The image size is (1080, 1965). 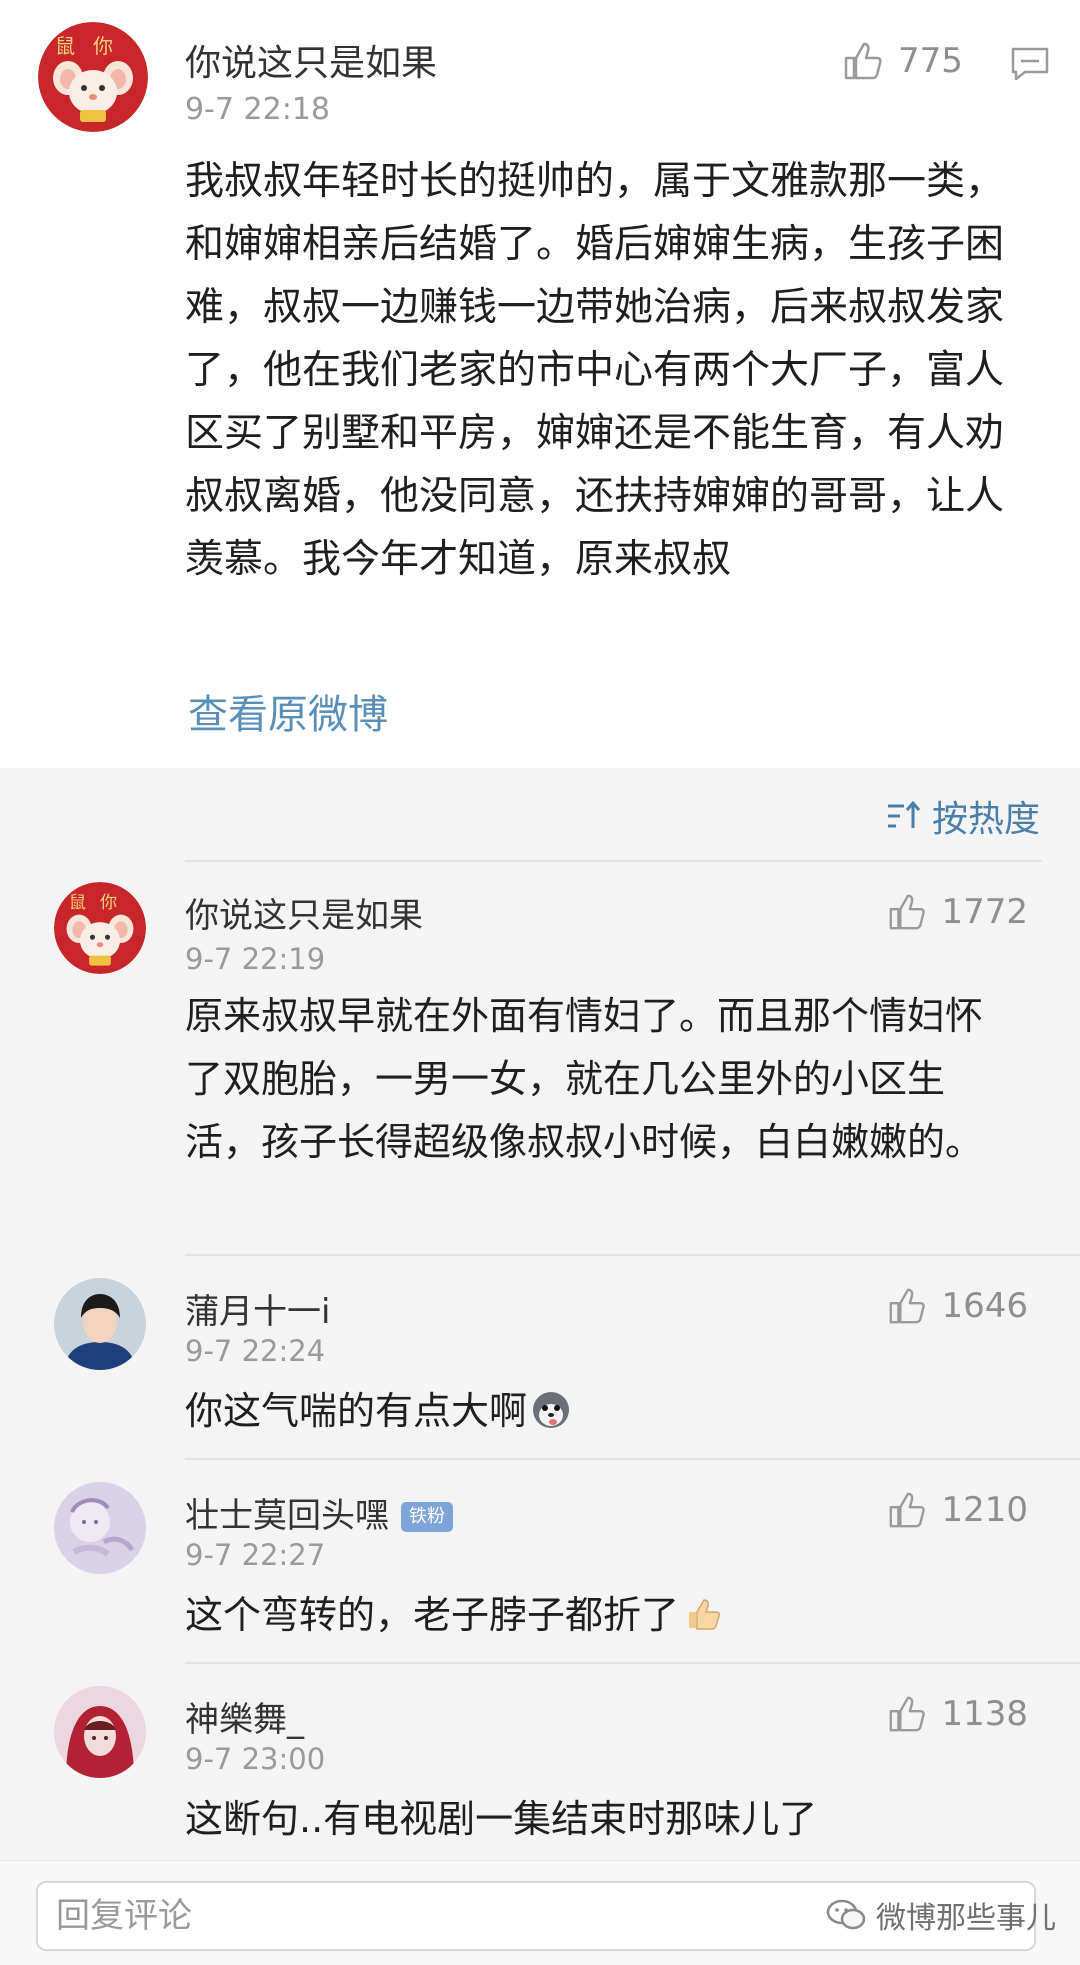 What do you see at coordinates (257, 1308) in the screenshot?
I see `username: 蒲月十一i` at bounding box center [257, 1308].